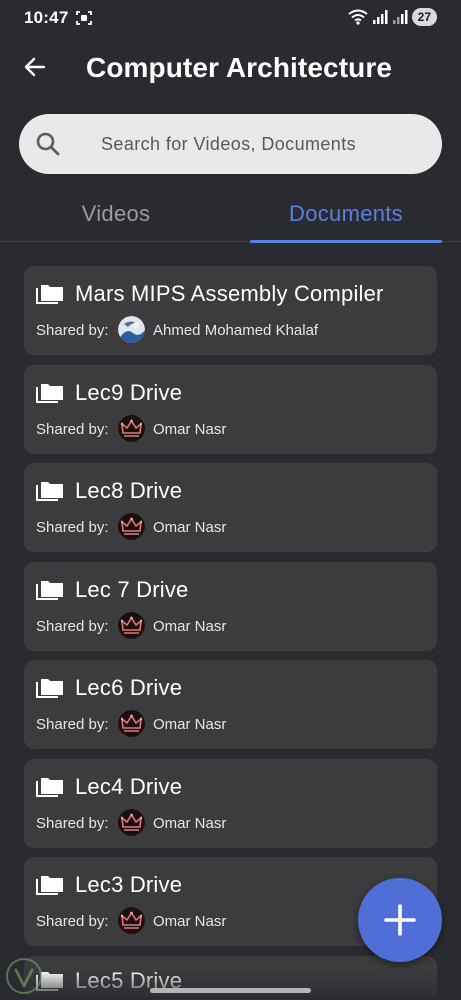 This screenshot has height=1000, width=461. I want to click on status-time: 10:47, so click(46, 17).